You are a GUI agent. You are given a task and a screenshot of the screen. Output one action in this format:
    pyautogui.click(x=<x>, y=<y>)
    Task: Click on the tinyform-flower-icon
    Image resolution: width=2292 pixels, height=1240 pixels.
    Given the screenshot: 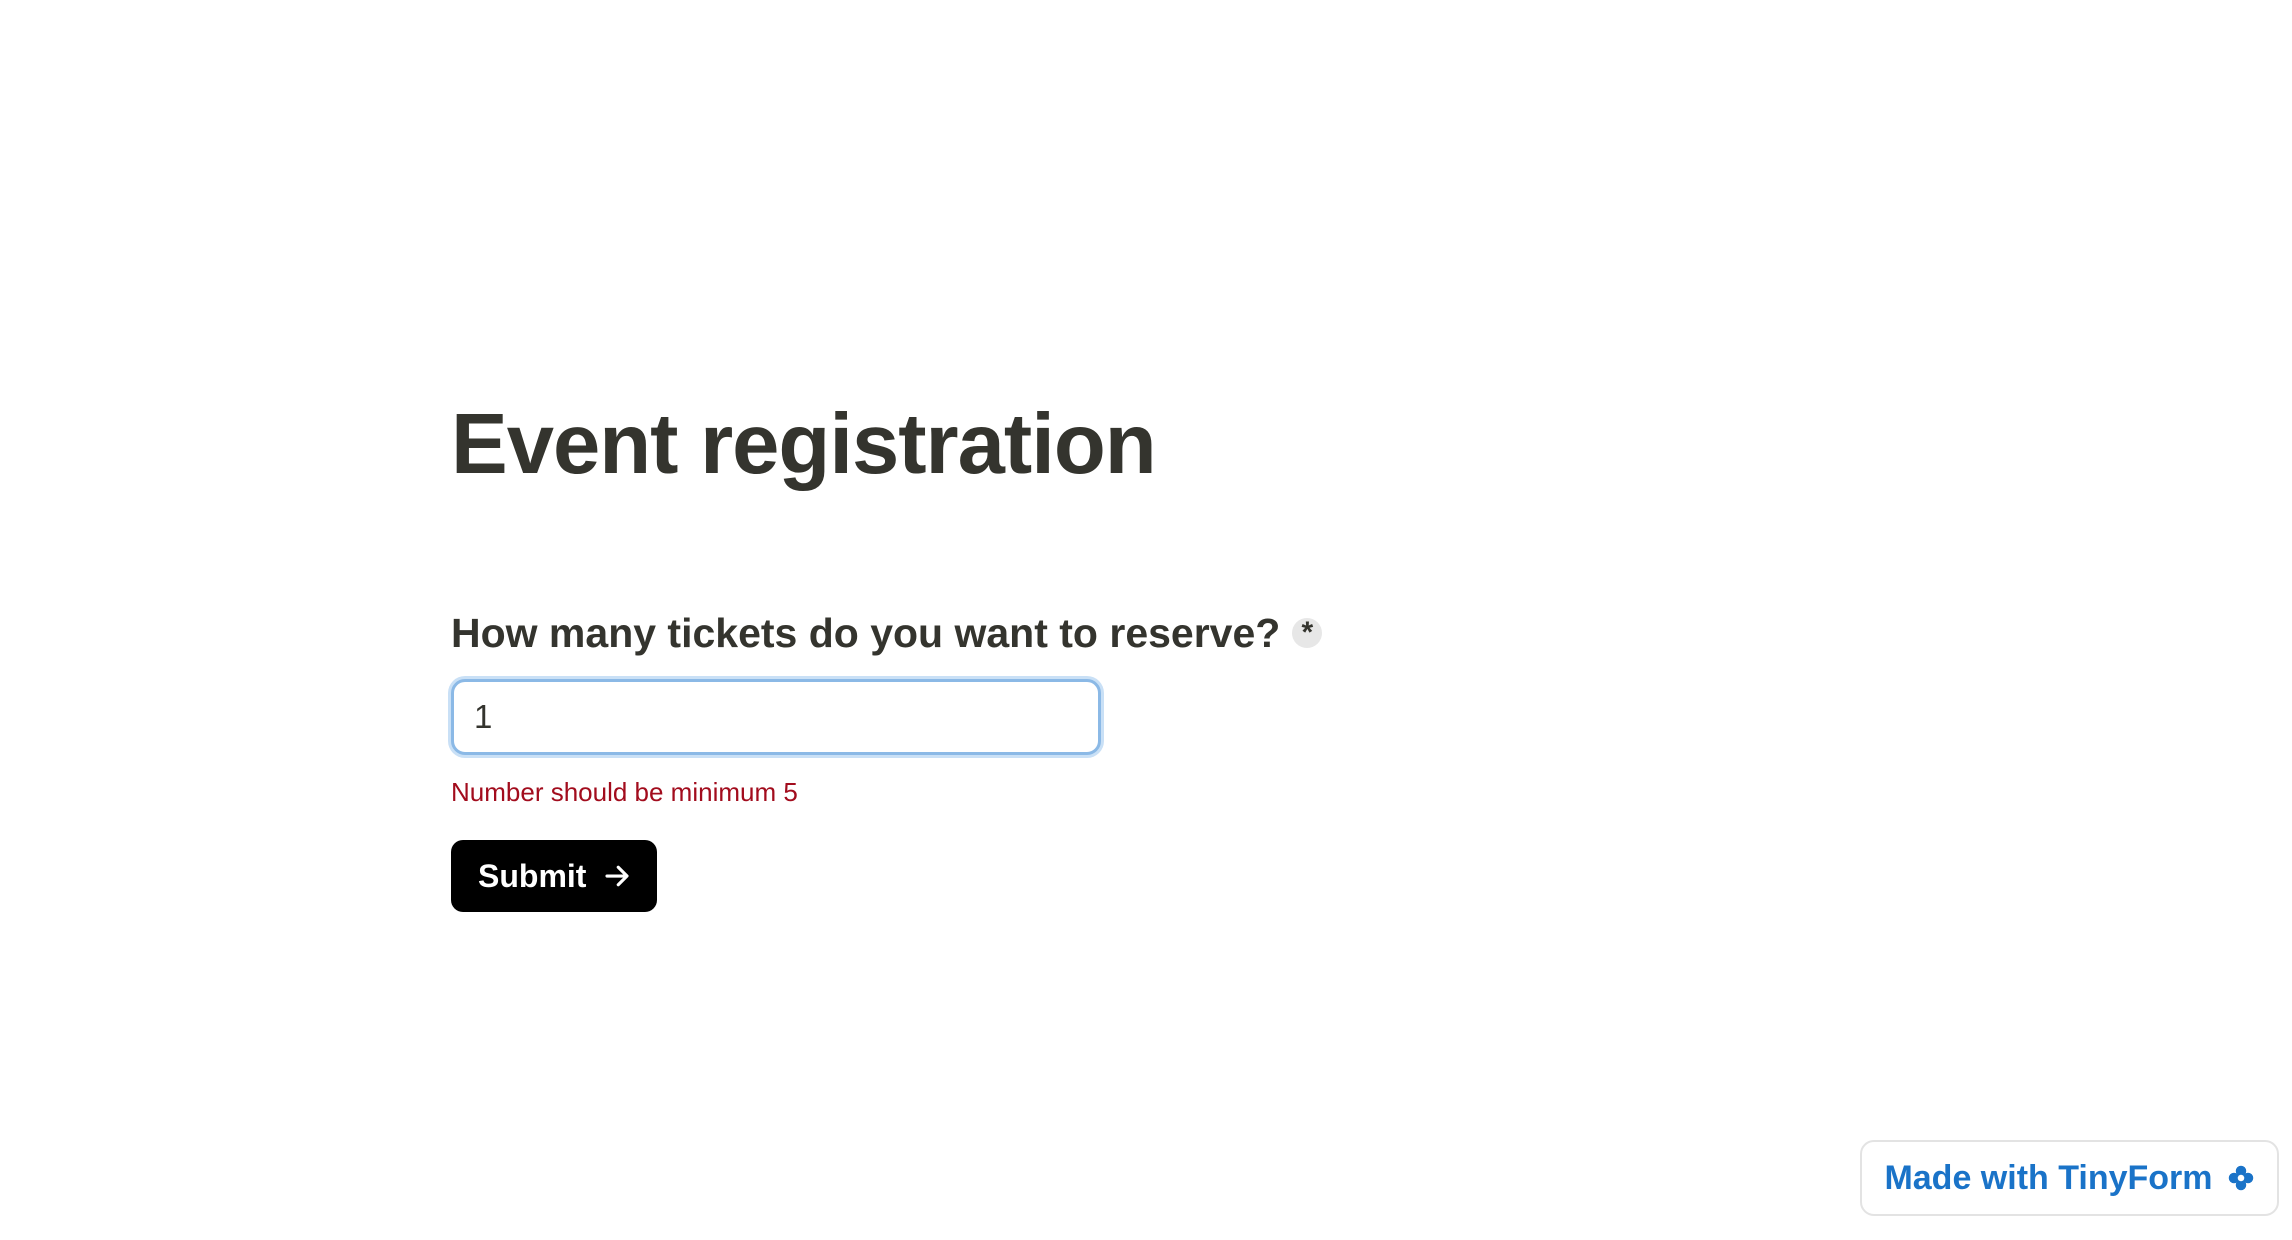 What is the action you would take?
    pyautogui.click(x=2240, y=1178)
    